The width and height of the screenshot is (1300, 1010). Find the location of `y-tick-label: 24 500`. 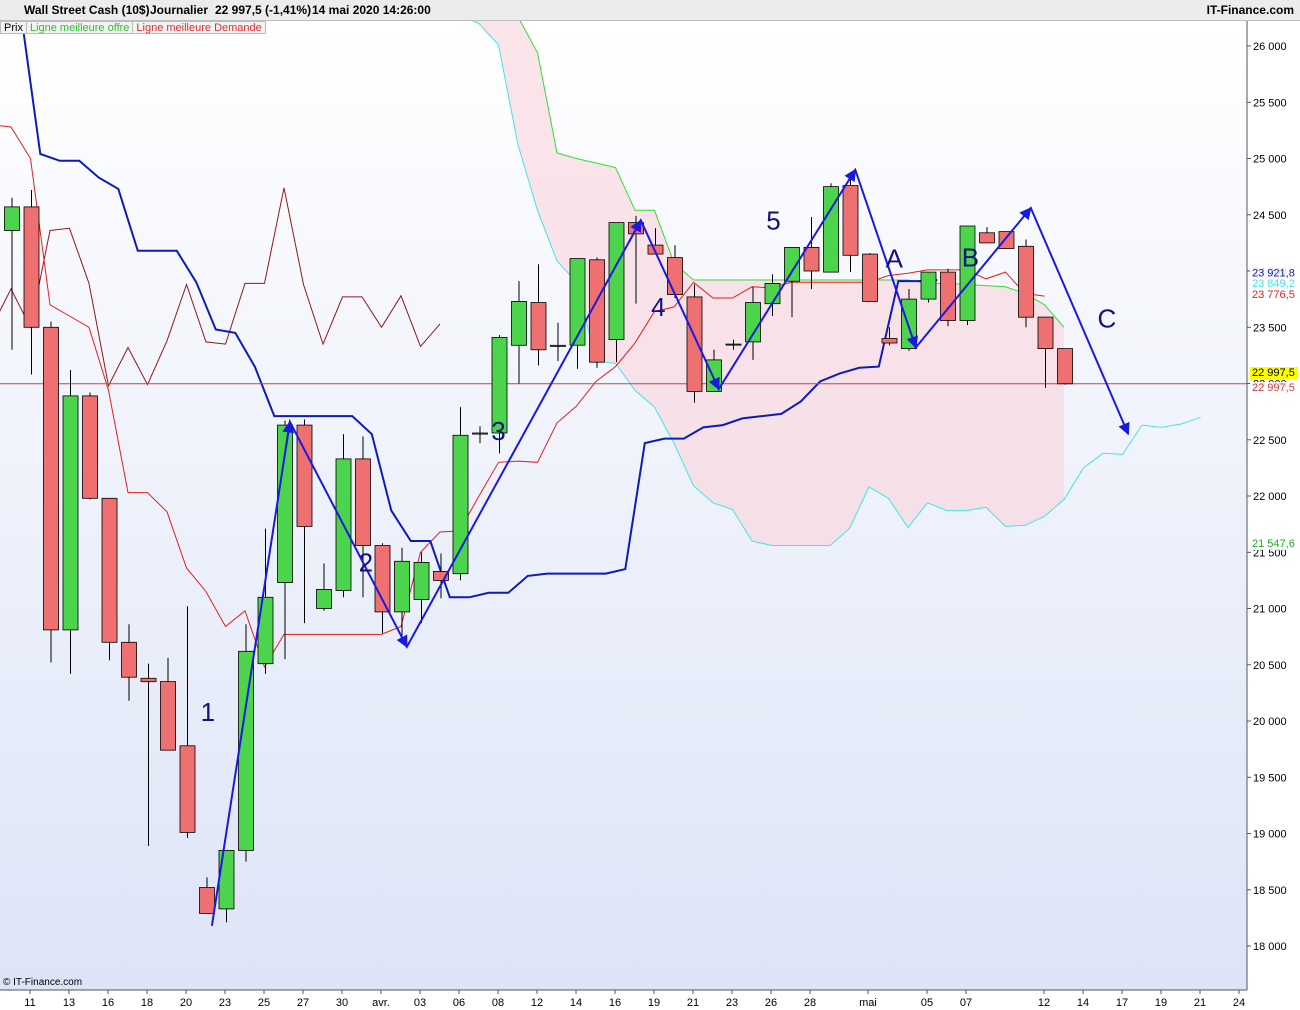

y-tick-label: 24 500 is located at coordinates (1270, 216).